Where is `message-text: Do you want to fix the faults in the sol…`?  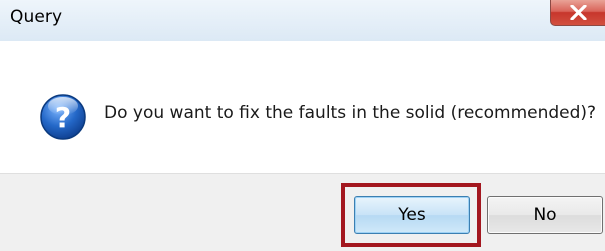 message-text: Do you want to fix the faults in the sol… is located at coordinates (350, 113).